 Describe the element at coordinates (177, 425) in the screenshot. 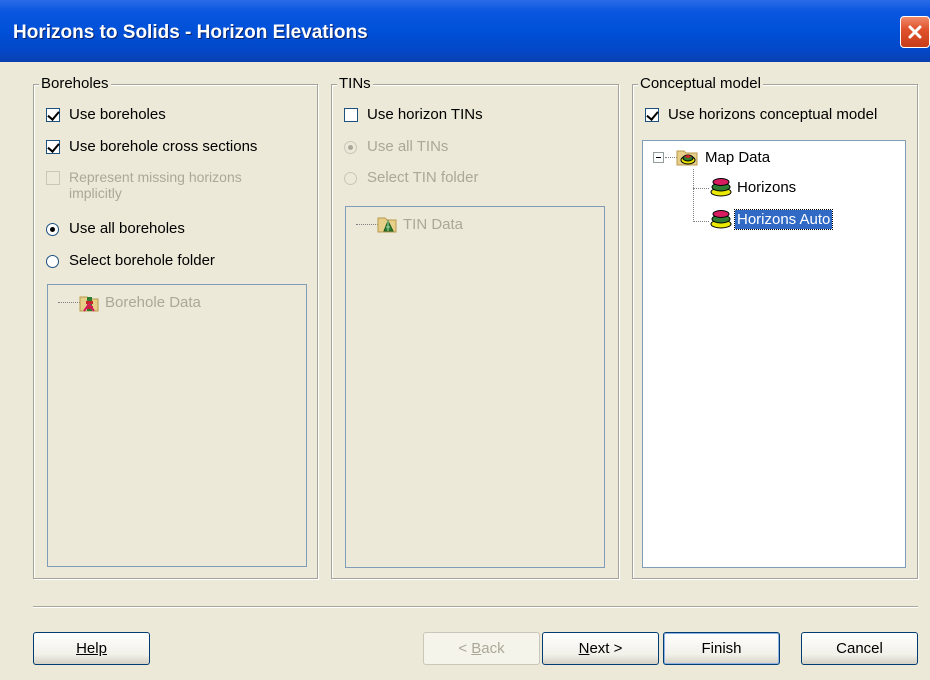

I see `borehole-tree: Borehole Data` at that location.